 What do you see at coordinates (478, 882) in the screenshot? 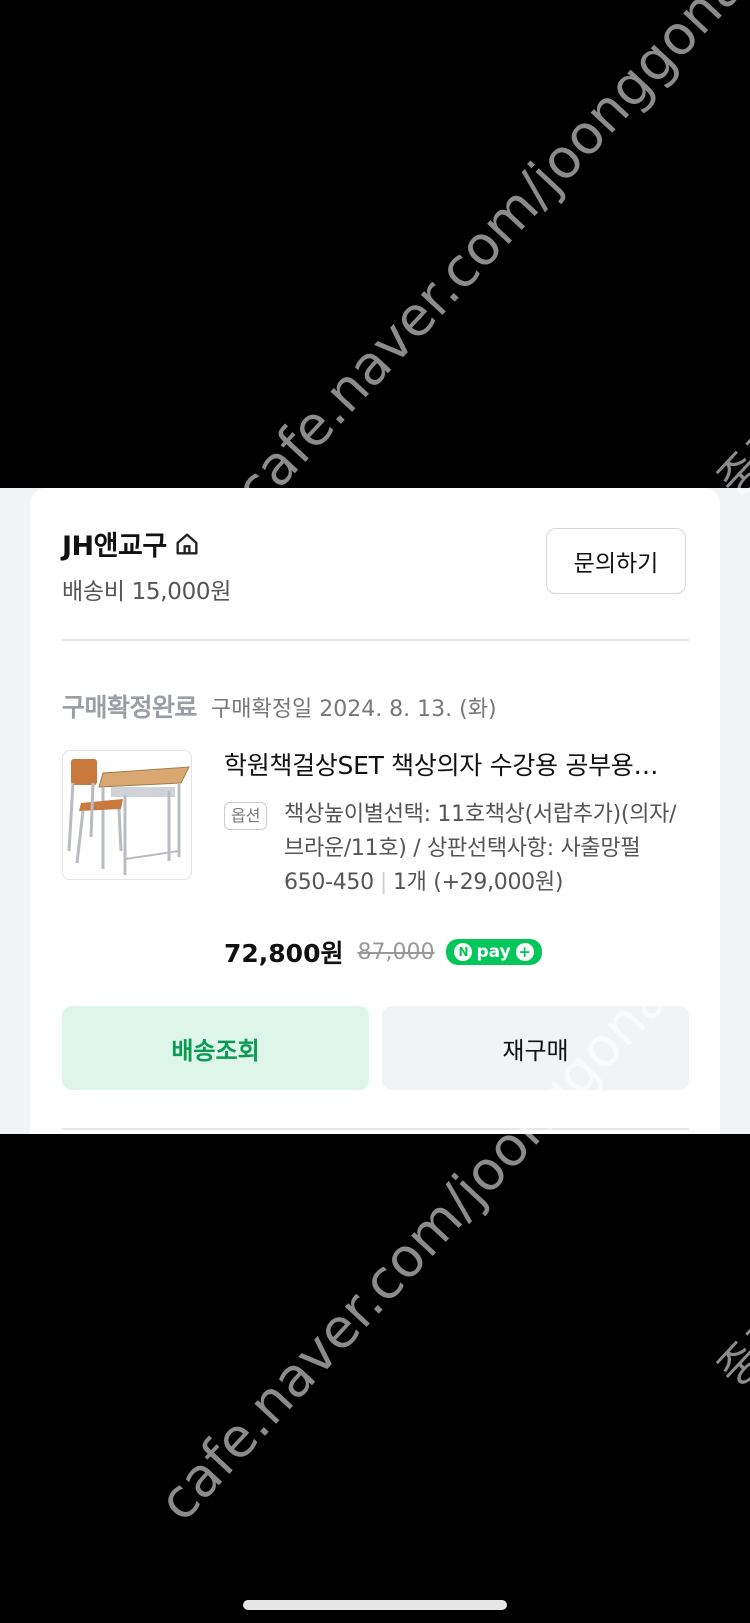
I see `quantity: 1개 (+29,000원)` at bounding box center [478, 882].